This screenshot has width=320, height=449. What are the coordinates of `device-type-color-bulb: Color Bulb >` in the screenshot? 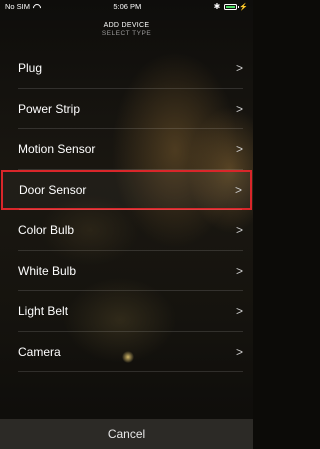 It's located at (126, 230).